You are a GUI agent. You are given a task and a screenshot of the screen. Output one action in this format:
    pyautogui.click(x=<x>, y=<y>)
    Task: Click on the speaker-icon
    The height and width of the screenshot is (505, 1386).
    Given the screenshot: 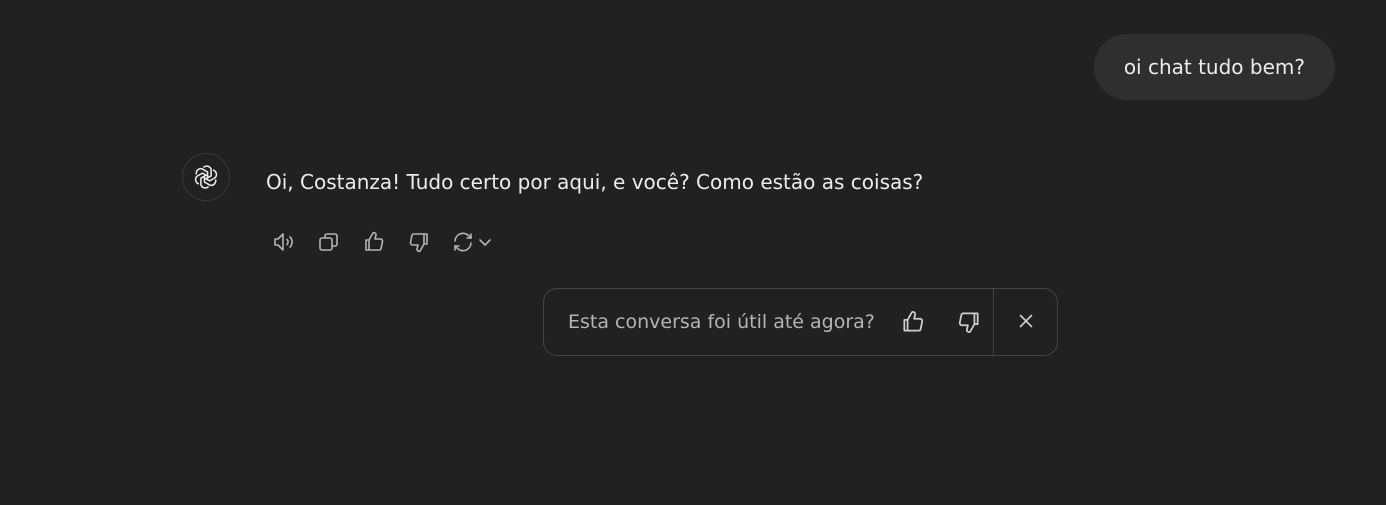 What is the action you would take?
    pyautogui.click(x=283, y=242)
    